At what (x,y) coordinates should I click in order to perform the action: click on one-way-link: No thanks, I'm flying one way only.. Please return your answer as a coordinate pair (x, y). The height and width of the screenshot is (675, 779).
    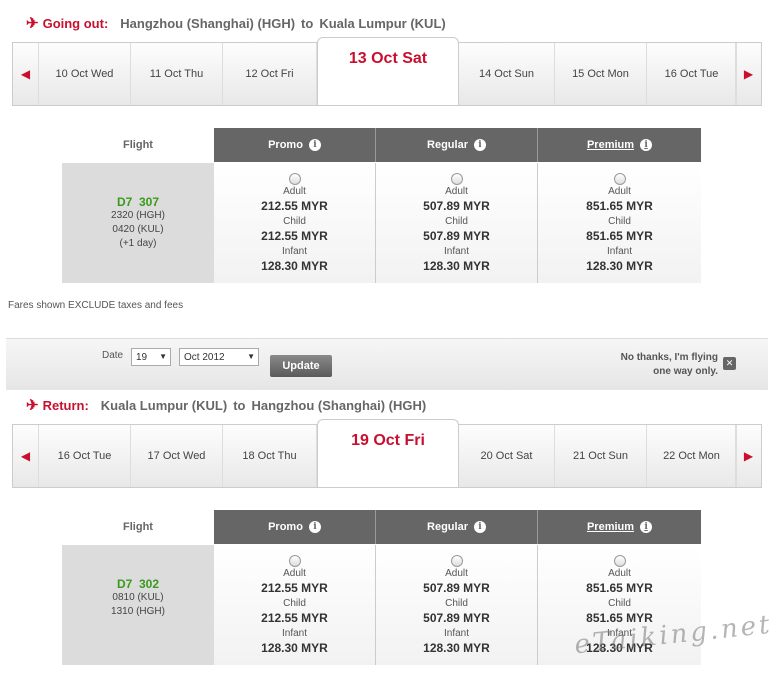
    Looking at the image, I should click on (669, 365).